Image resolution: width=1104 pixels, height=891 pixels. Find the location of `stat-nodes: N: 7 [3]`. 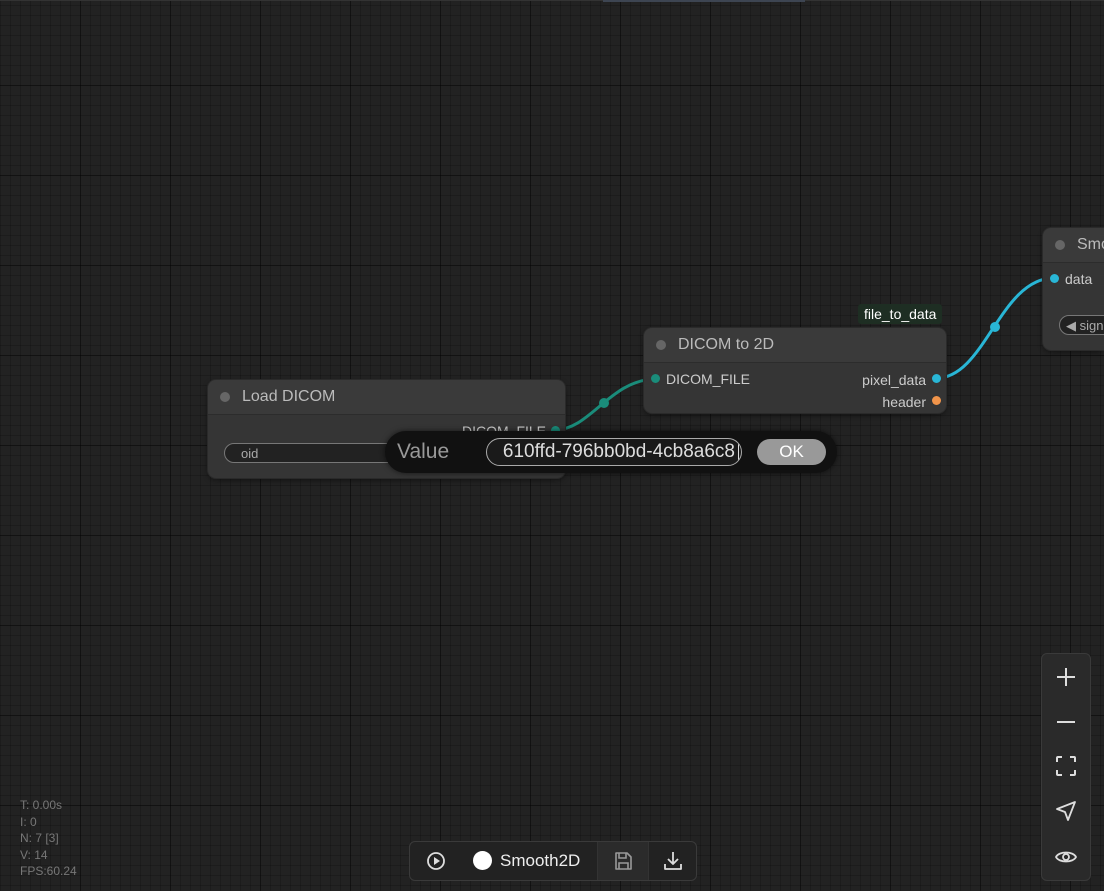

stat-nodes: N: 7 [3] is located at coordinates (39, 838).